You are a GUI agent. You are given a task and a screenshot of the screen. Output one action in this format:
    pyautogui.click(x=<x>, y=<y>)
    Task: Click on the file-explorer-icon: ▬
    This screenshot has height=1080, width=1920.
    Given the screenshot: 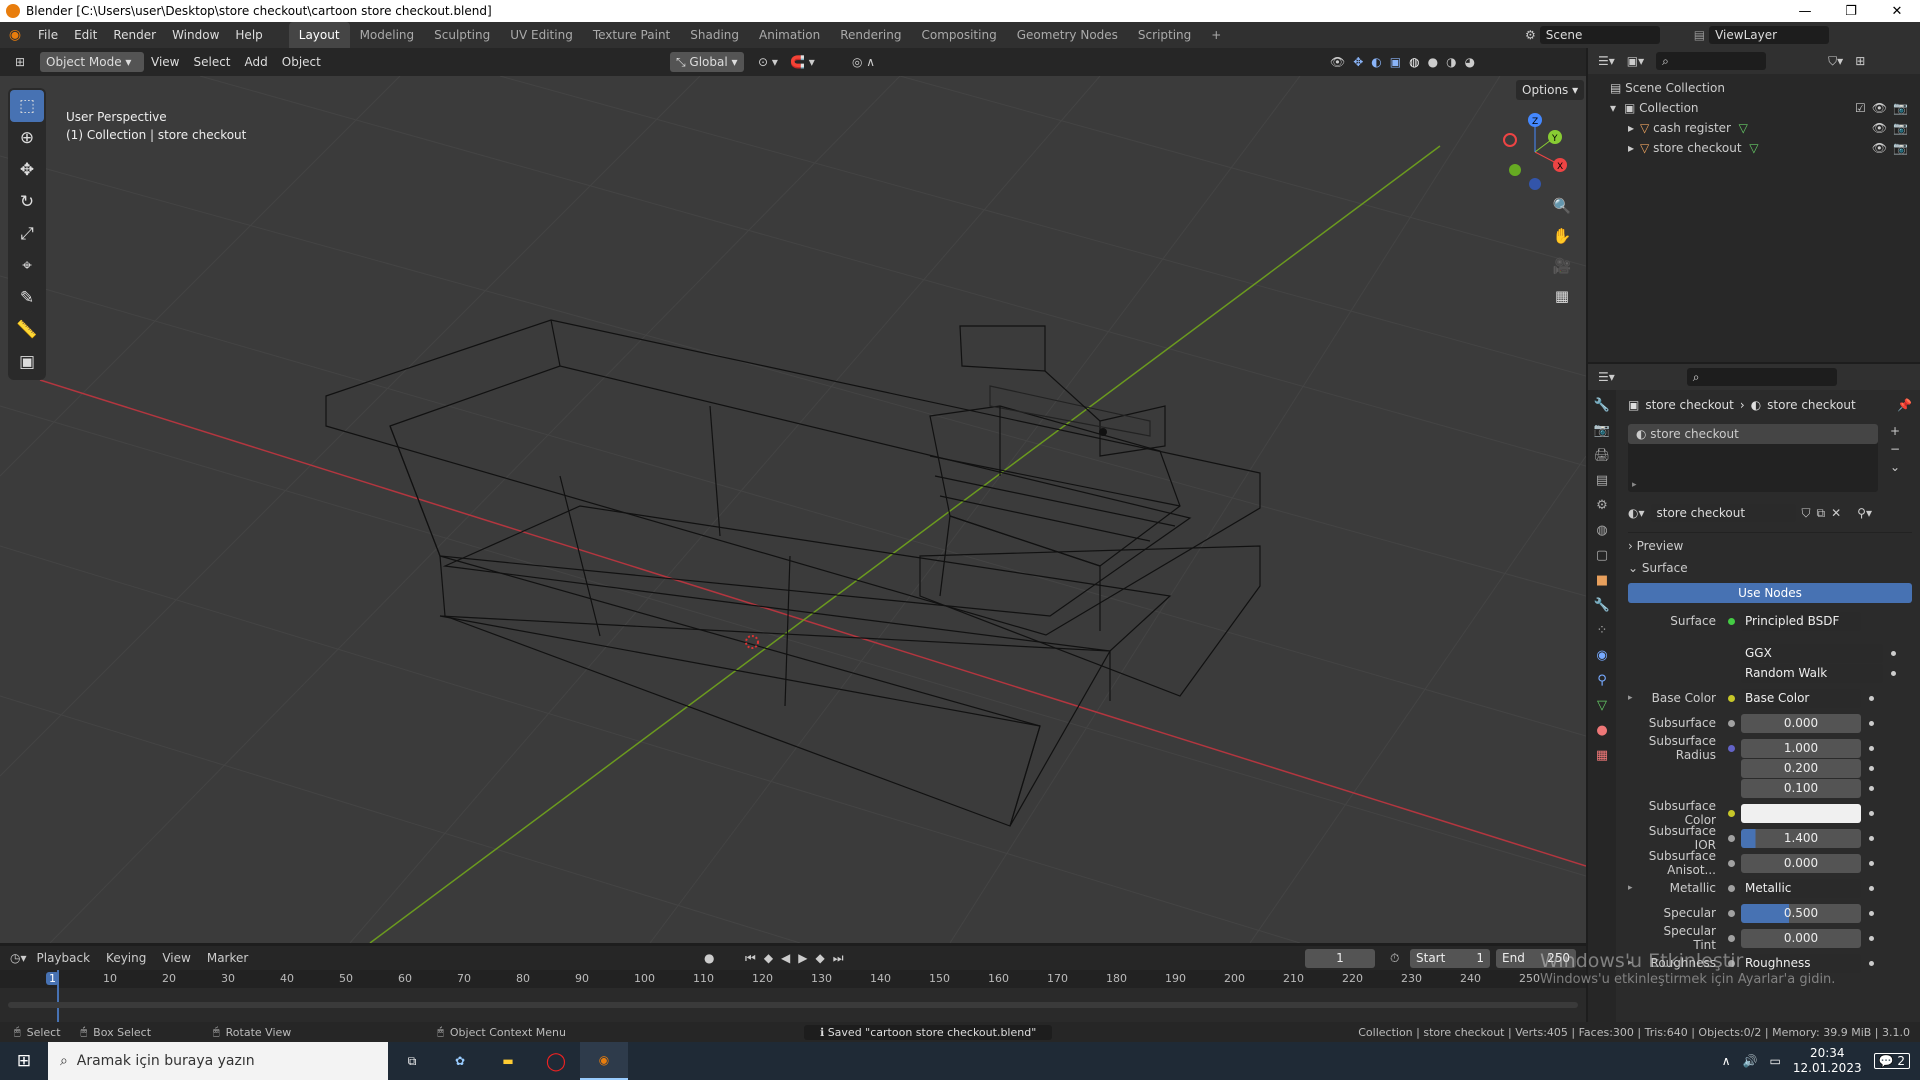 What is the action you would take?
    pyautogui.click(x=508, y=1061)
    